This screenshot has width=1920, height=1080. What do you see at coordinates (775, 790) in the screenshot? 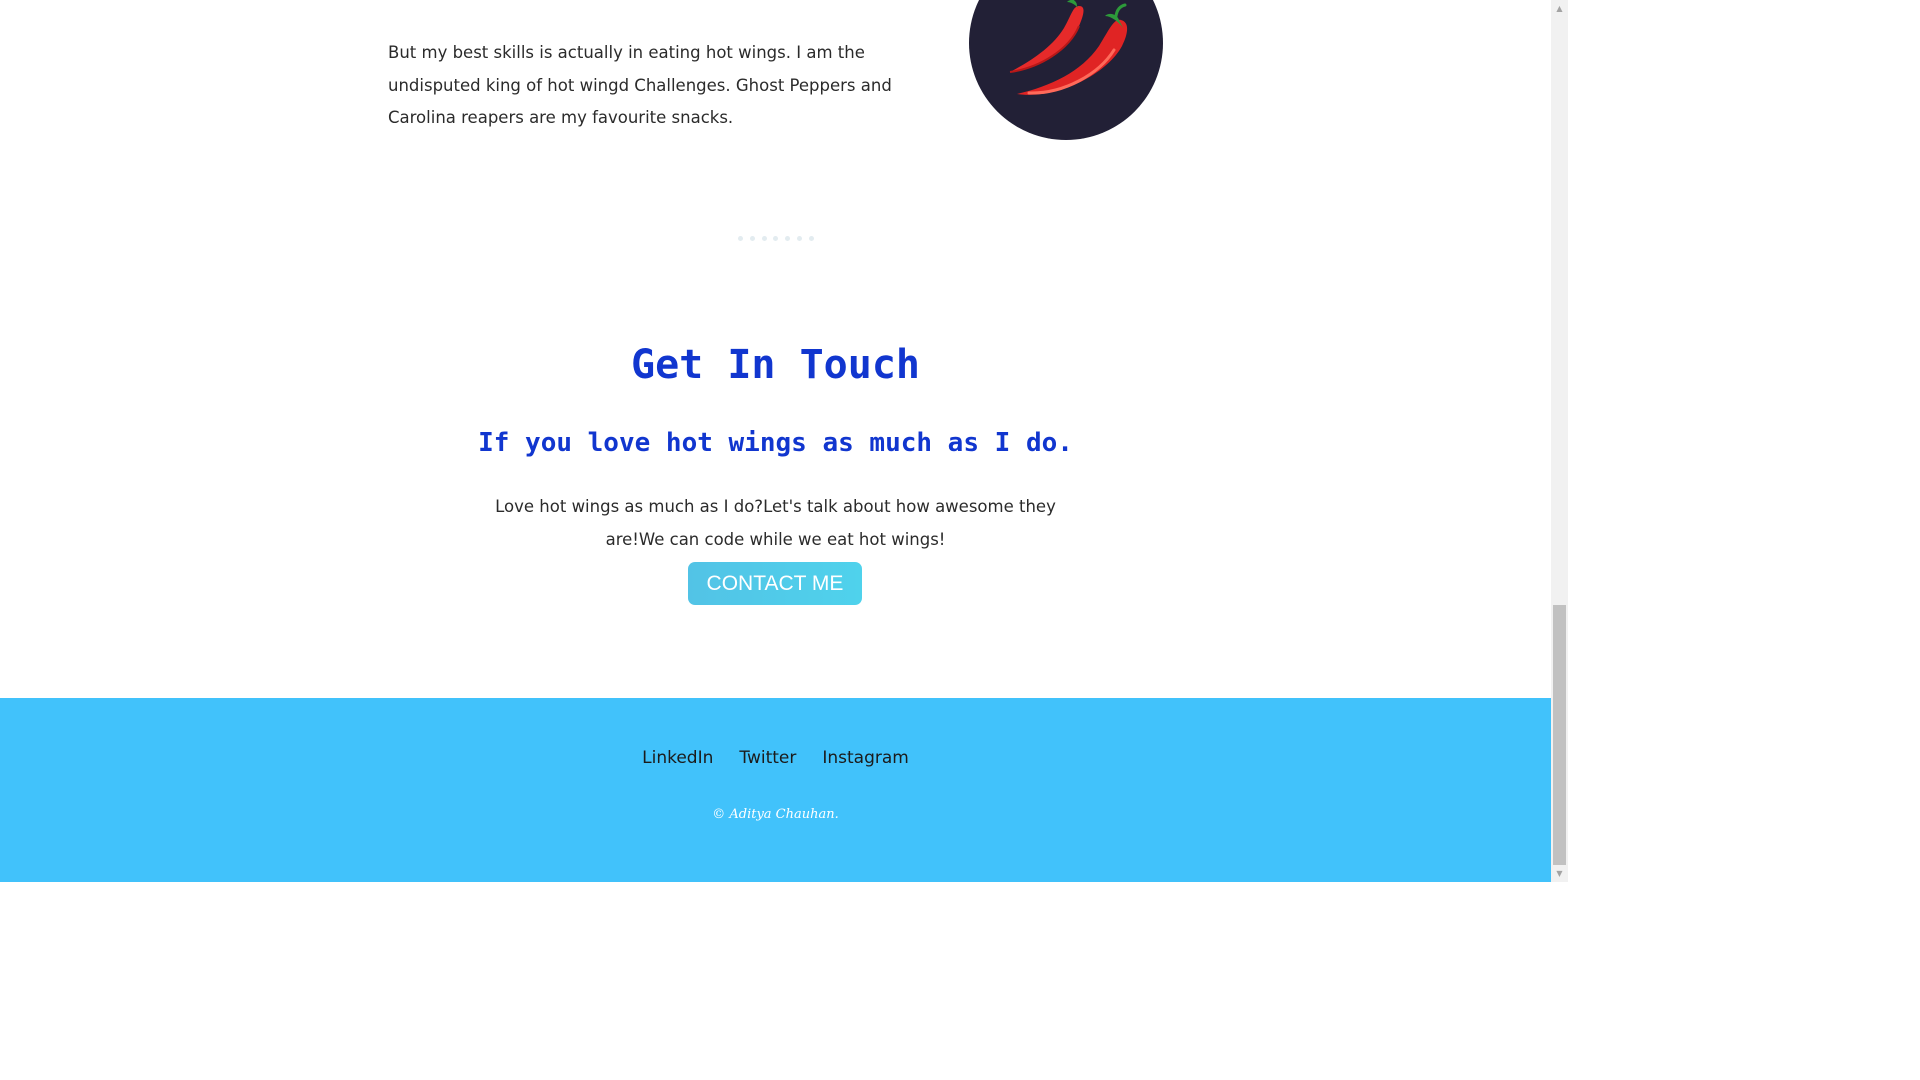
I see `footer` at bounding box center [775, 790].